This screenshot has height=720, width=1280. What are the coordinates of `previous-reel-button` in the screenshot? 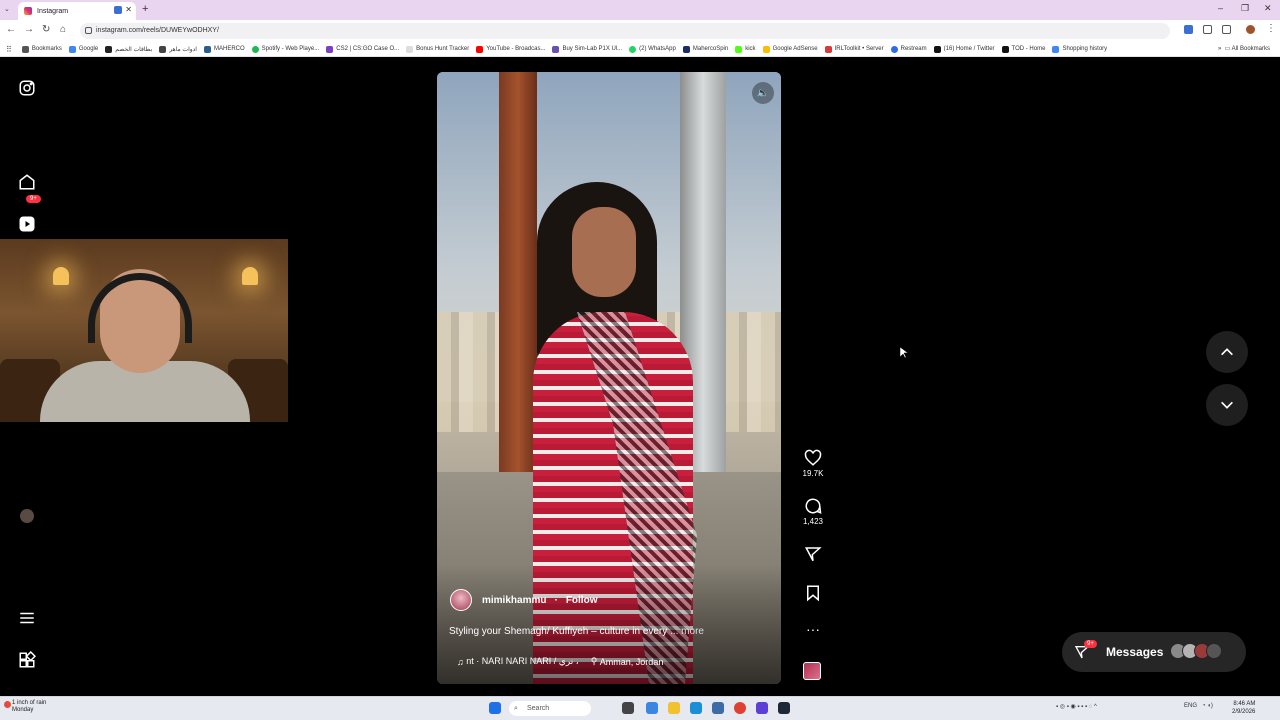 It's located at (1227, 352).